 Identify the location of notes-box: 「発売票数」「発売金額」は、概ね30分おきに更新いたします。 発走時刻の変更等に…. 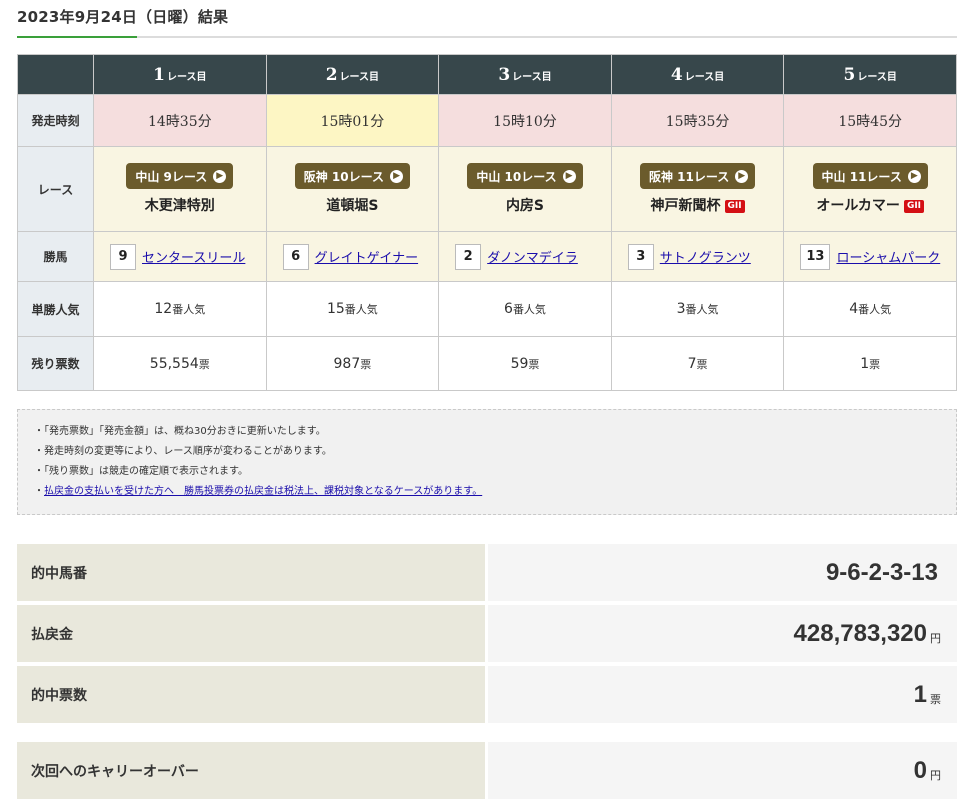
(487, 462).